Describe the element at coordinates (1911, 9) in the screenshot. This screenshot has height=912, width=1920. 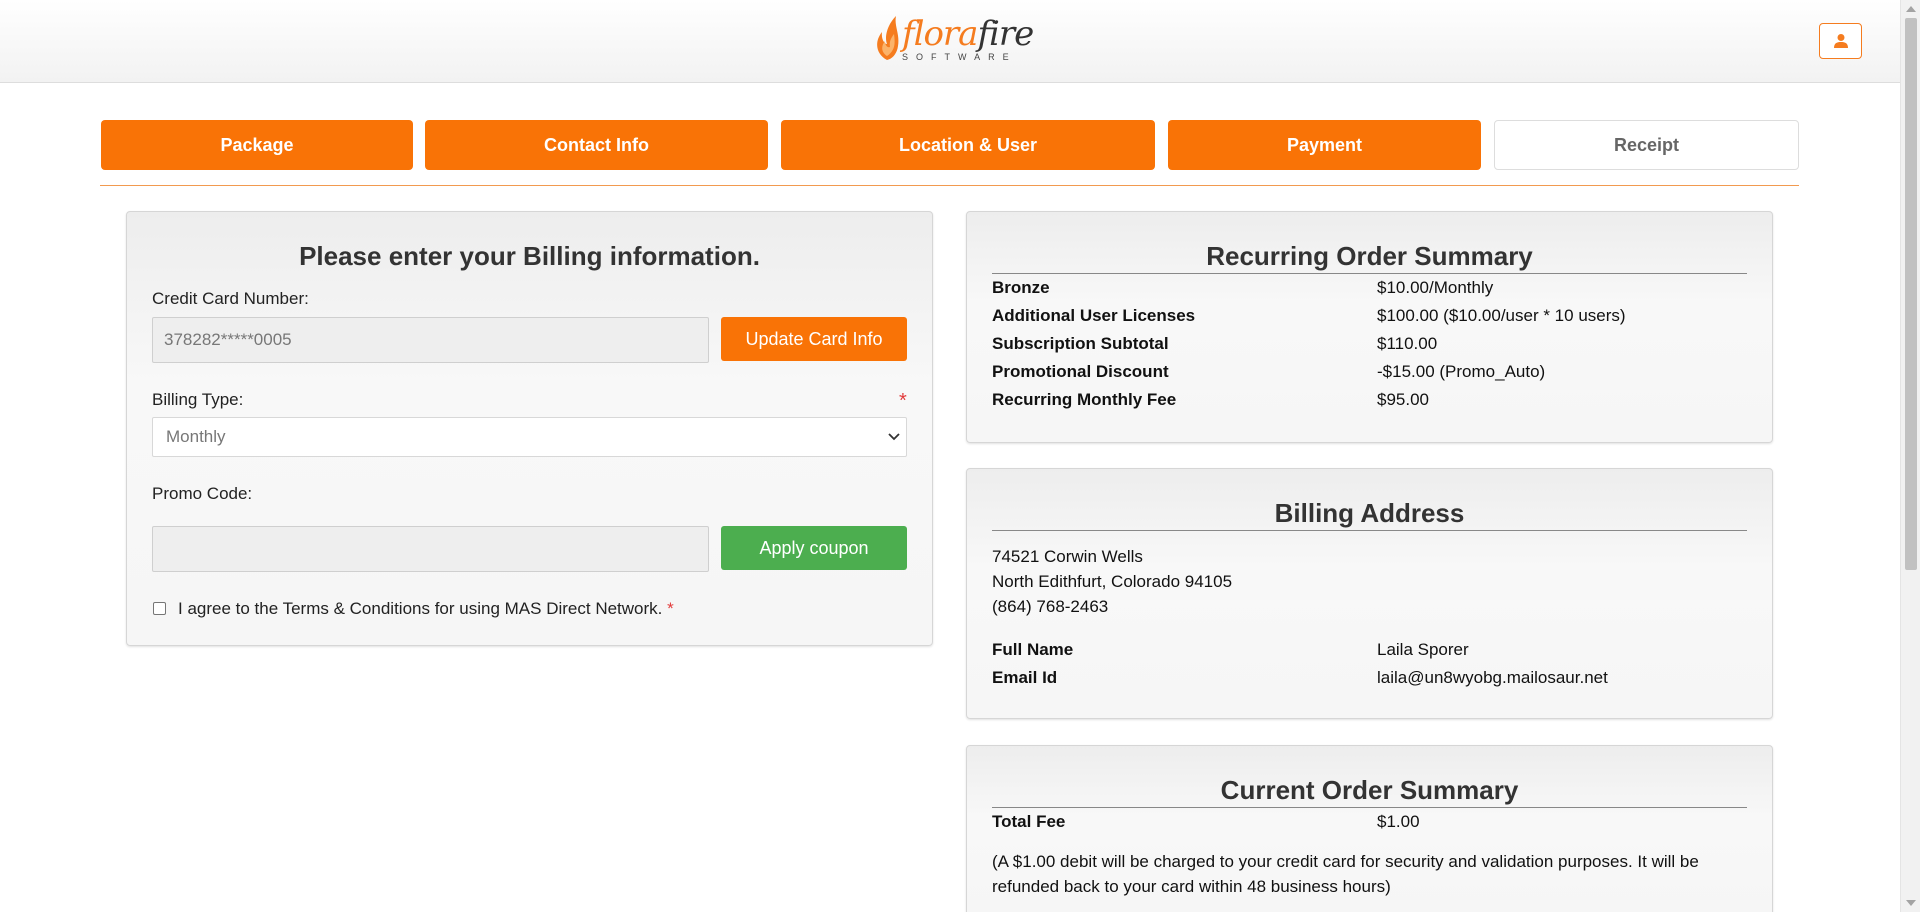
I see `scroll-up-icon` at that location.